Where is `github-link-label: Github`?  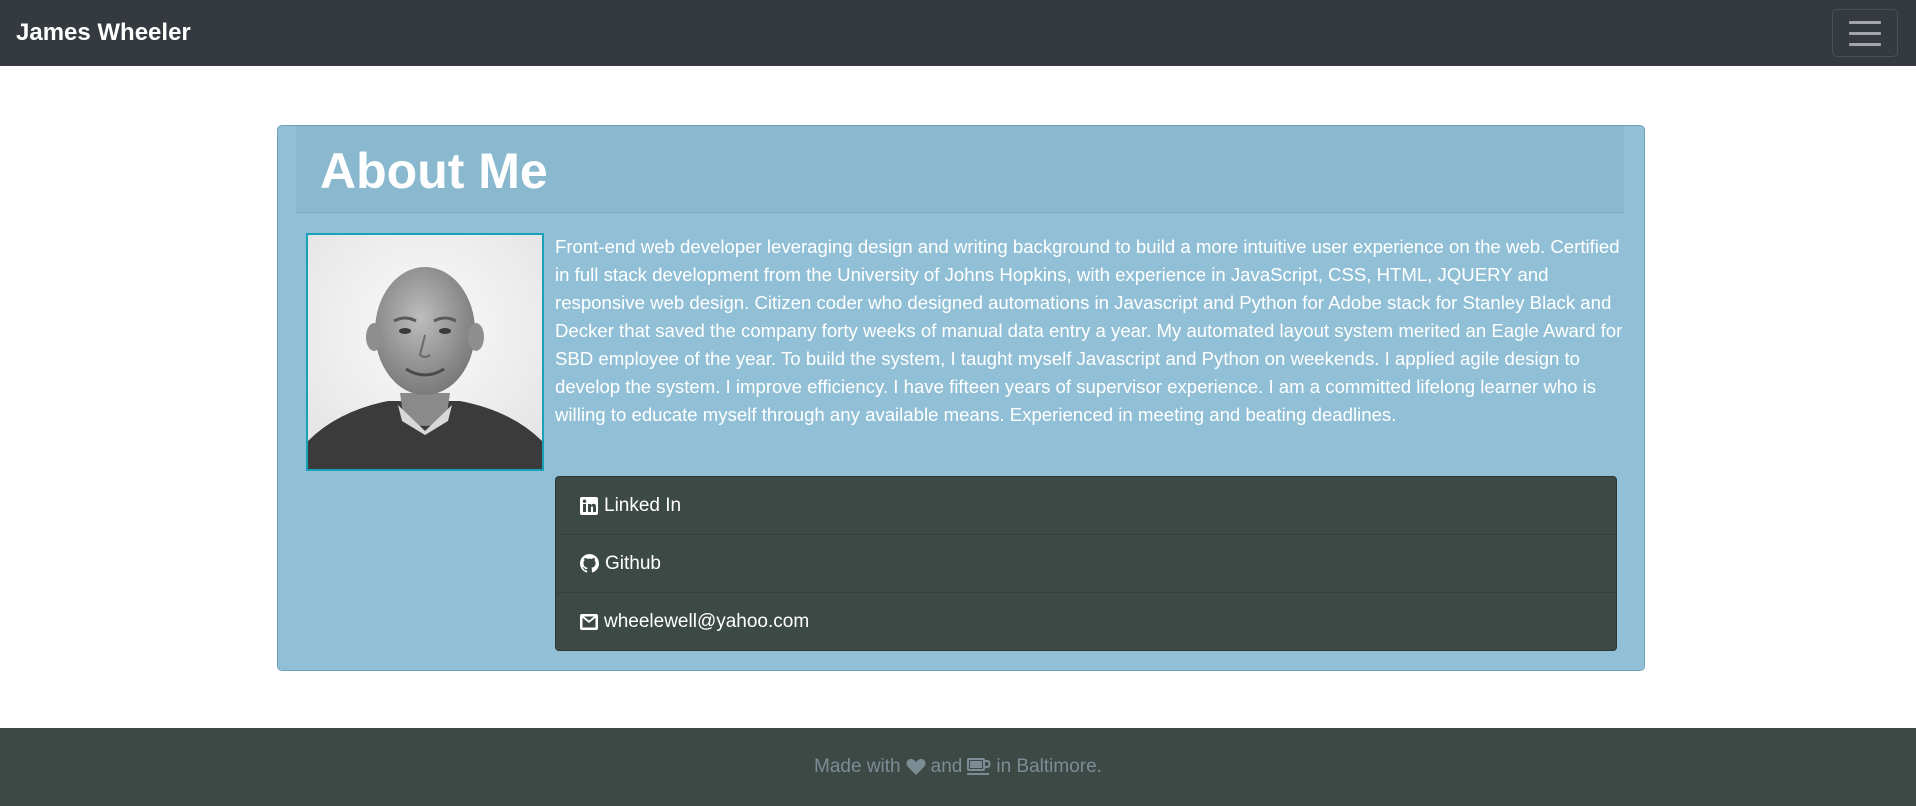
github-link-label: Github is located at coordinates (633, 563).